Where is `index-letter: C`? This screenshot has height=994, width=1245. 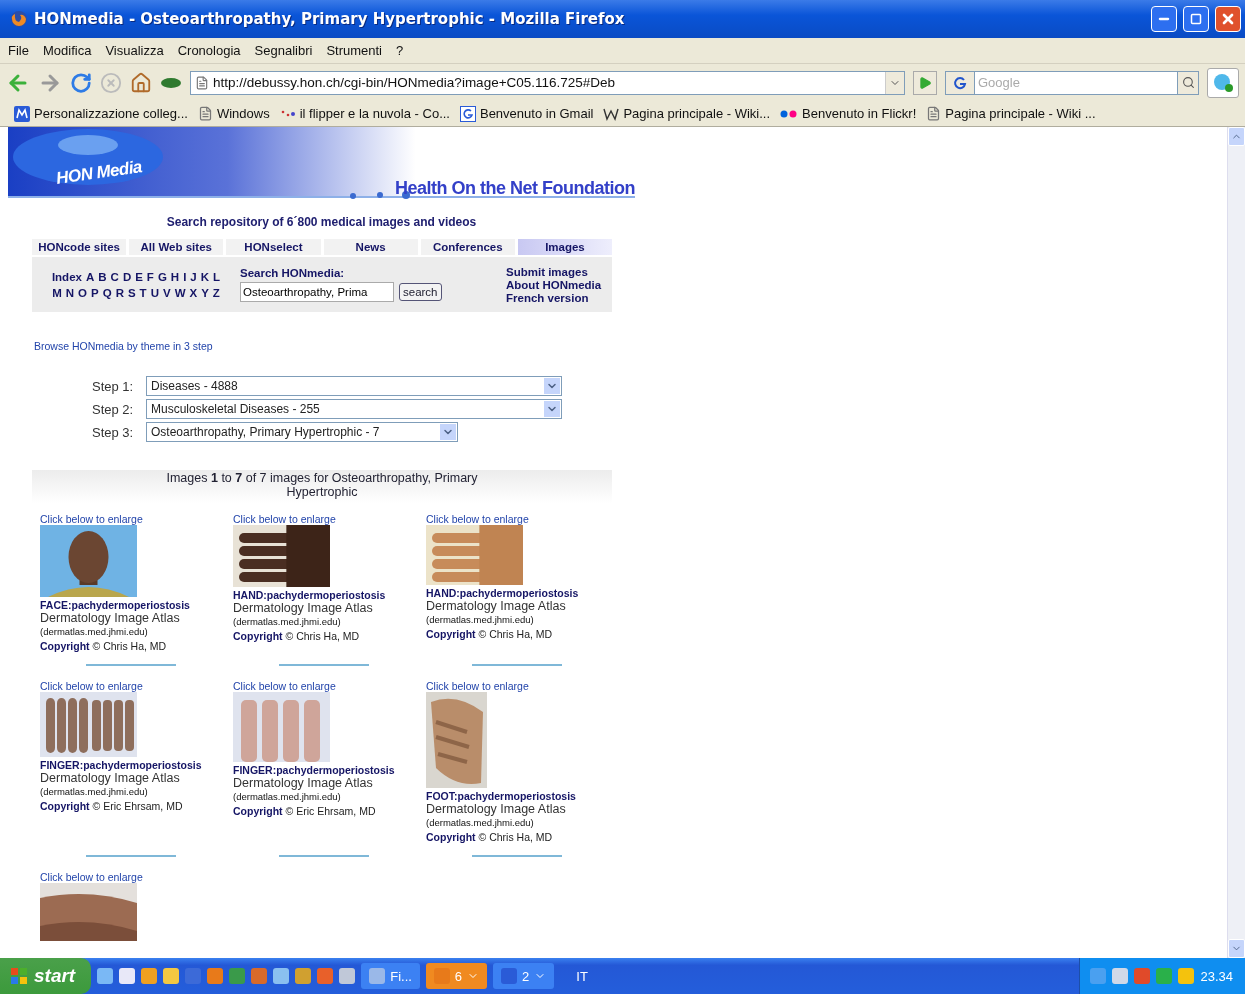 index-letter: C is located at coordinates (114, 276).